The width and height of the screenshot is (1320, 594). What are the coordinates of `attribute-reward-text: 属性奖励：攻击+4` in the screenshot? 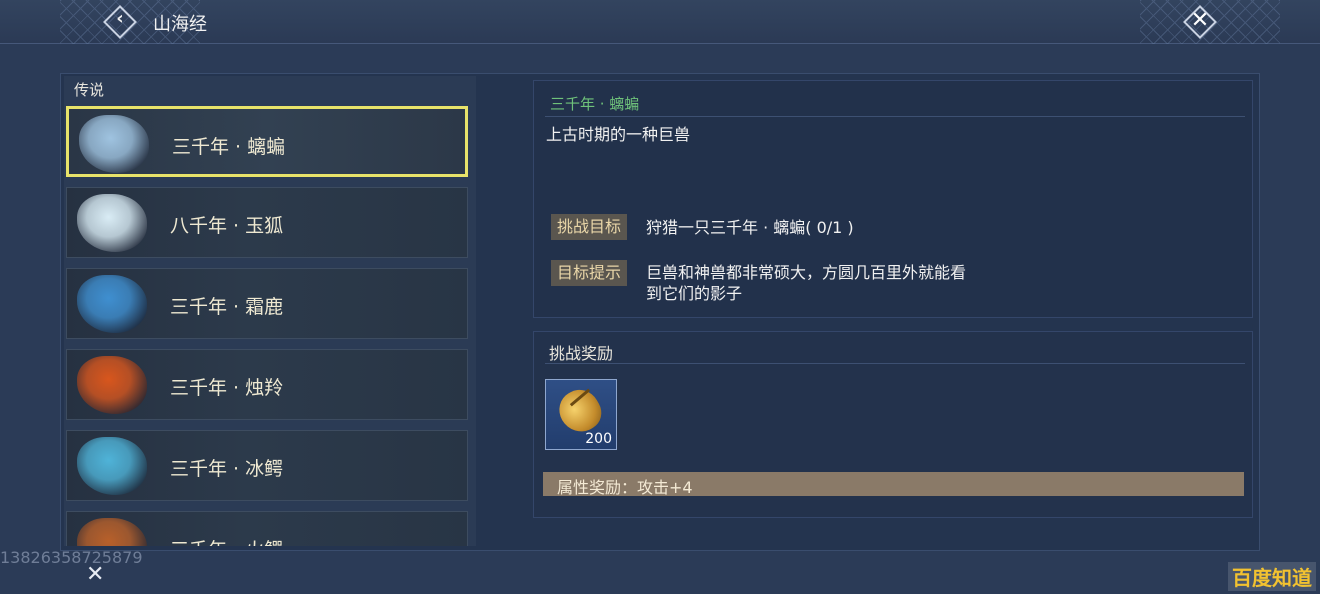 It's located at (625, 487).